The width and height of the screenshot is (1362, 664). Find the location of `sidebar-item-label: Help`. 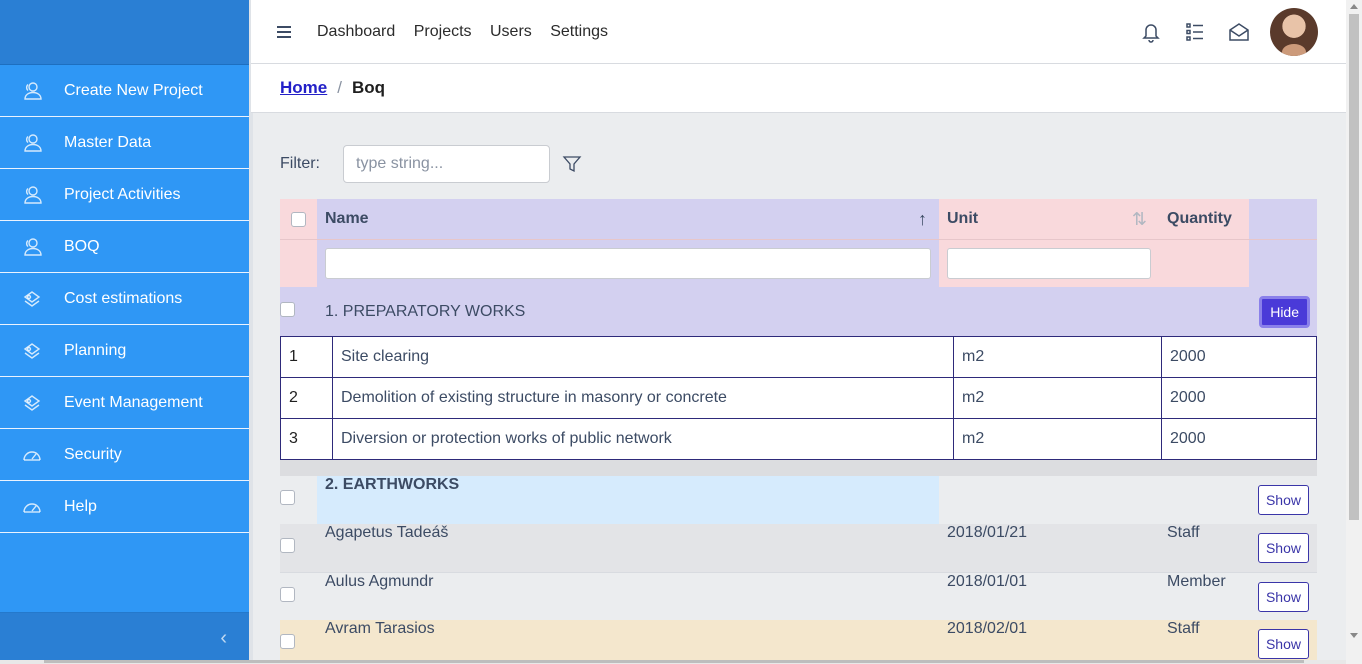

sidebar-item-label: Help is located at coordinates (80, 506).